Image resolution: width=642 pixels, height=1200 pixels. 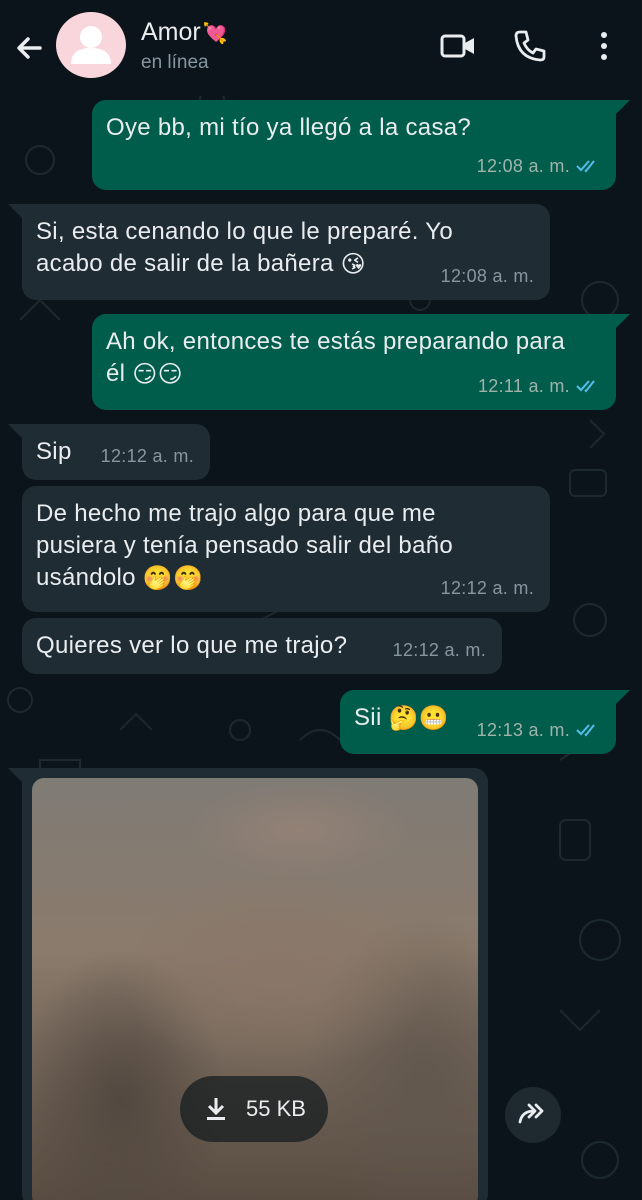 I want to click on message-bubble-incoming: Sip 12:12 a. m., so click(x=116, y=452).